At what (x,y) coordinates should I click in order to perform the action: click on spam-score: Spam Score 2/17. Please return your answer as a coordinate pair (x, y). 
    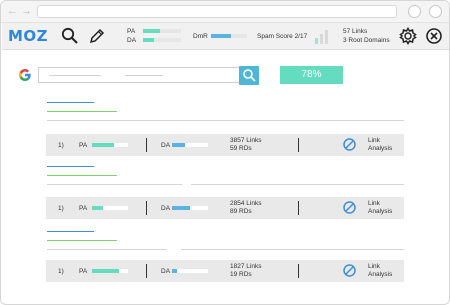
    Looking at the image, I should click on (282, 36).